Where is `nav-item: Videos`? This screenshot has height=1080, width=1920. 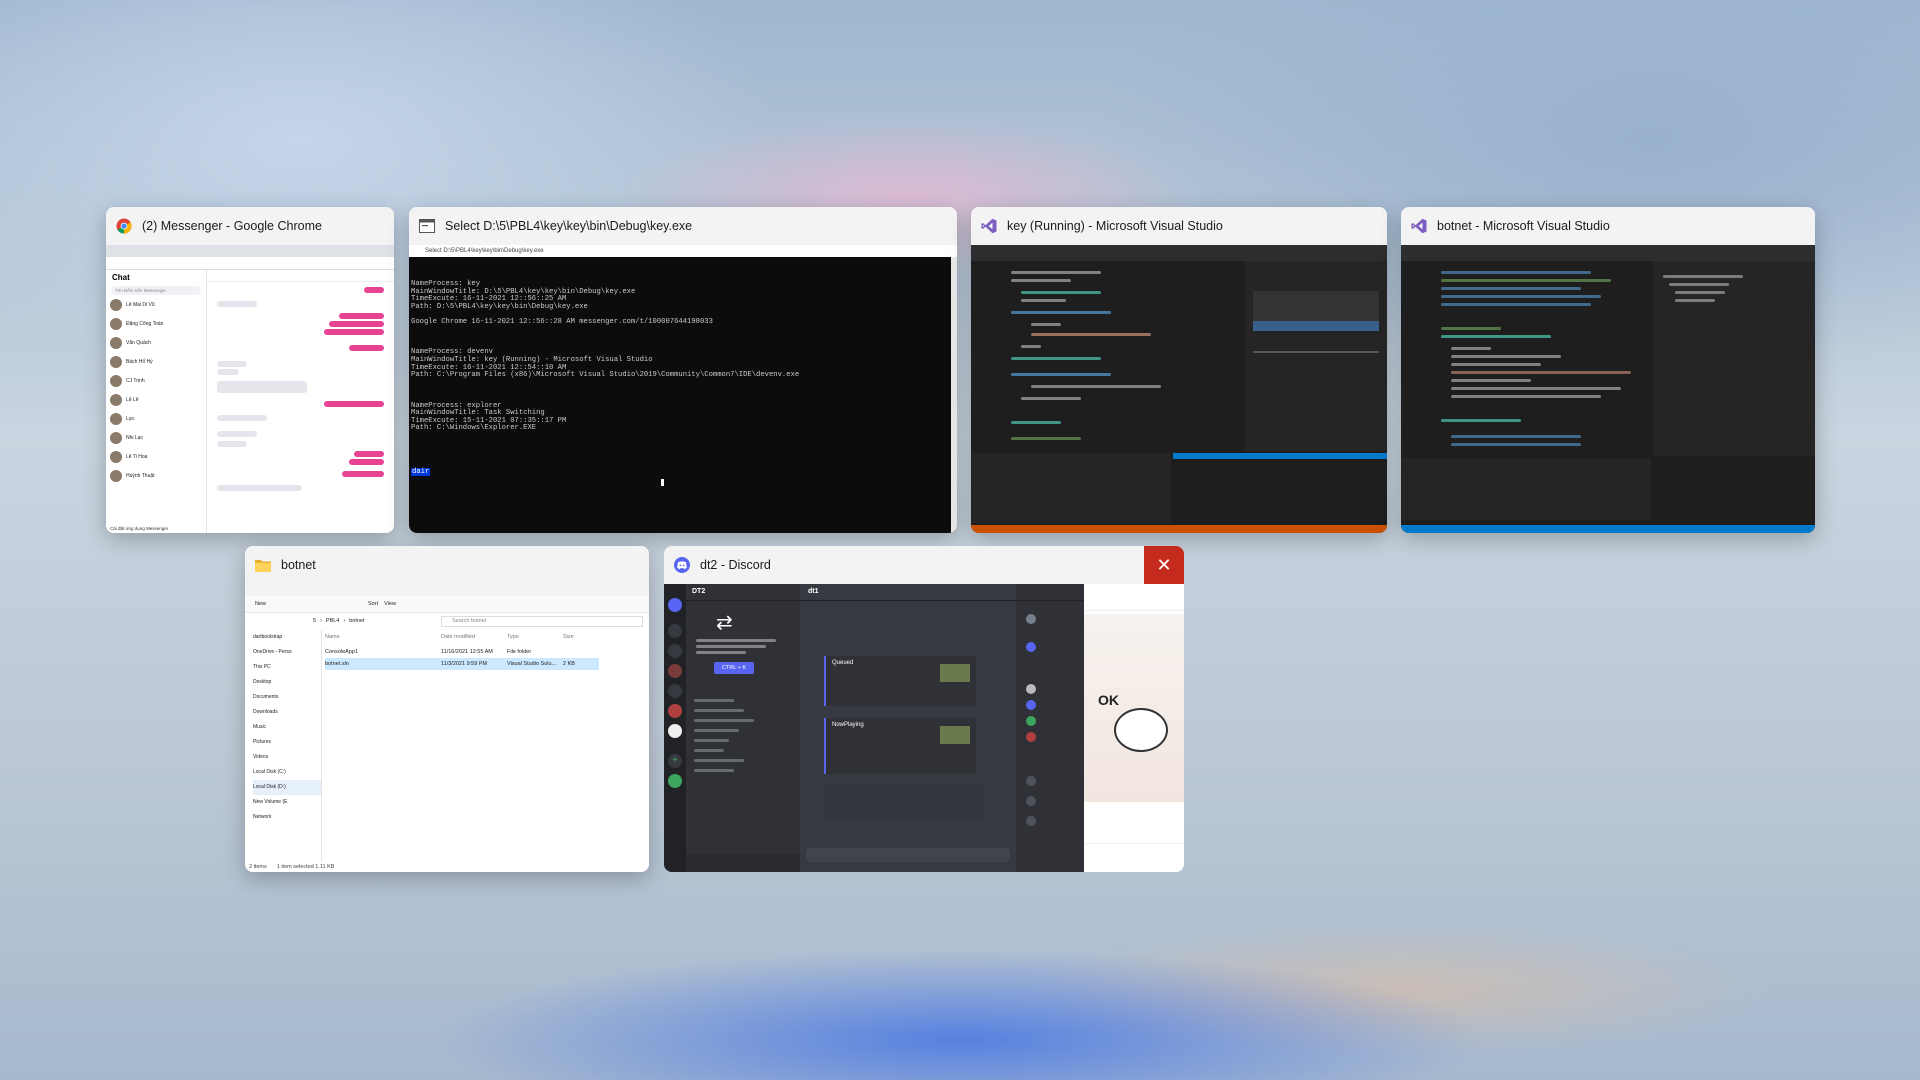 nav-item: Videos is located at coordinates (287, 757).